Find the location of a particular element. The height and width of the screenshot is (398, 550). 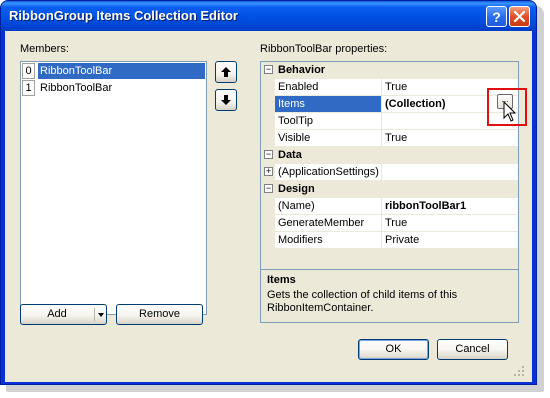

property-row-visible: Visible True is located at coordinates (389, 138).